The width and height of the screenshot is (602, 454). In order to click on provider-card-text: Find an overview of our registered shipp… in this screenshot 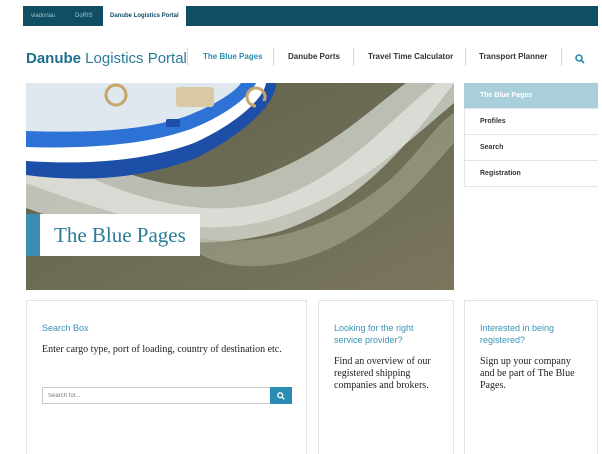, I will do `click(382, 373)`.